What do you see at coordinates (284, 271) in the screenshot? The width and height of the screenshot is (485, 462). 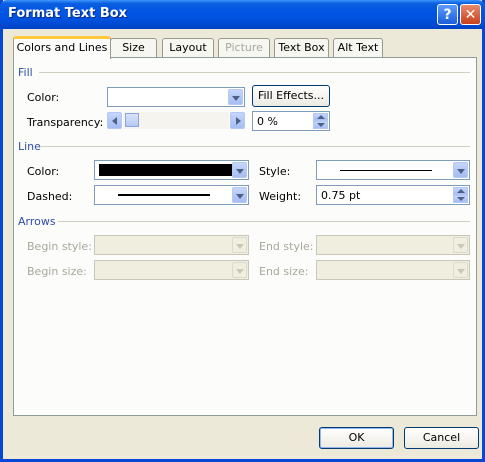 I see `end-size-label: End size:` at bounding box center [284, 271].